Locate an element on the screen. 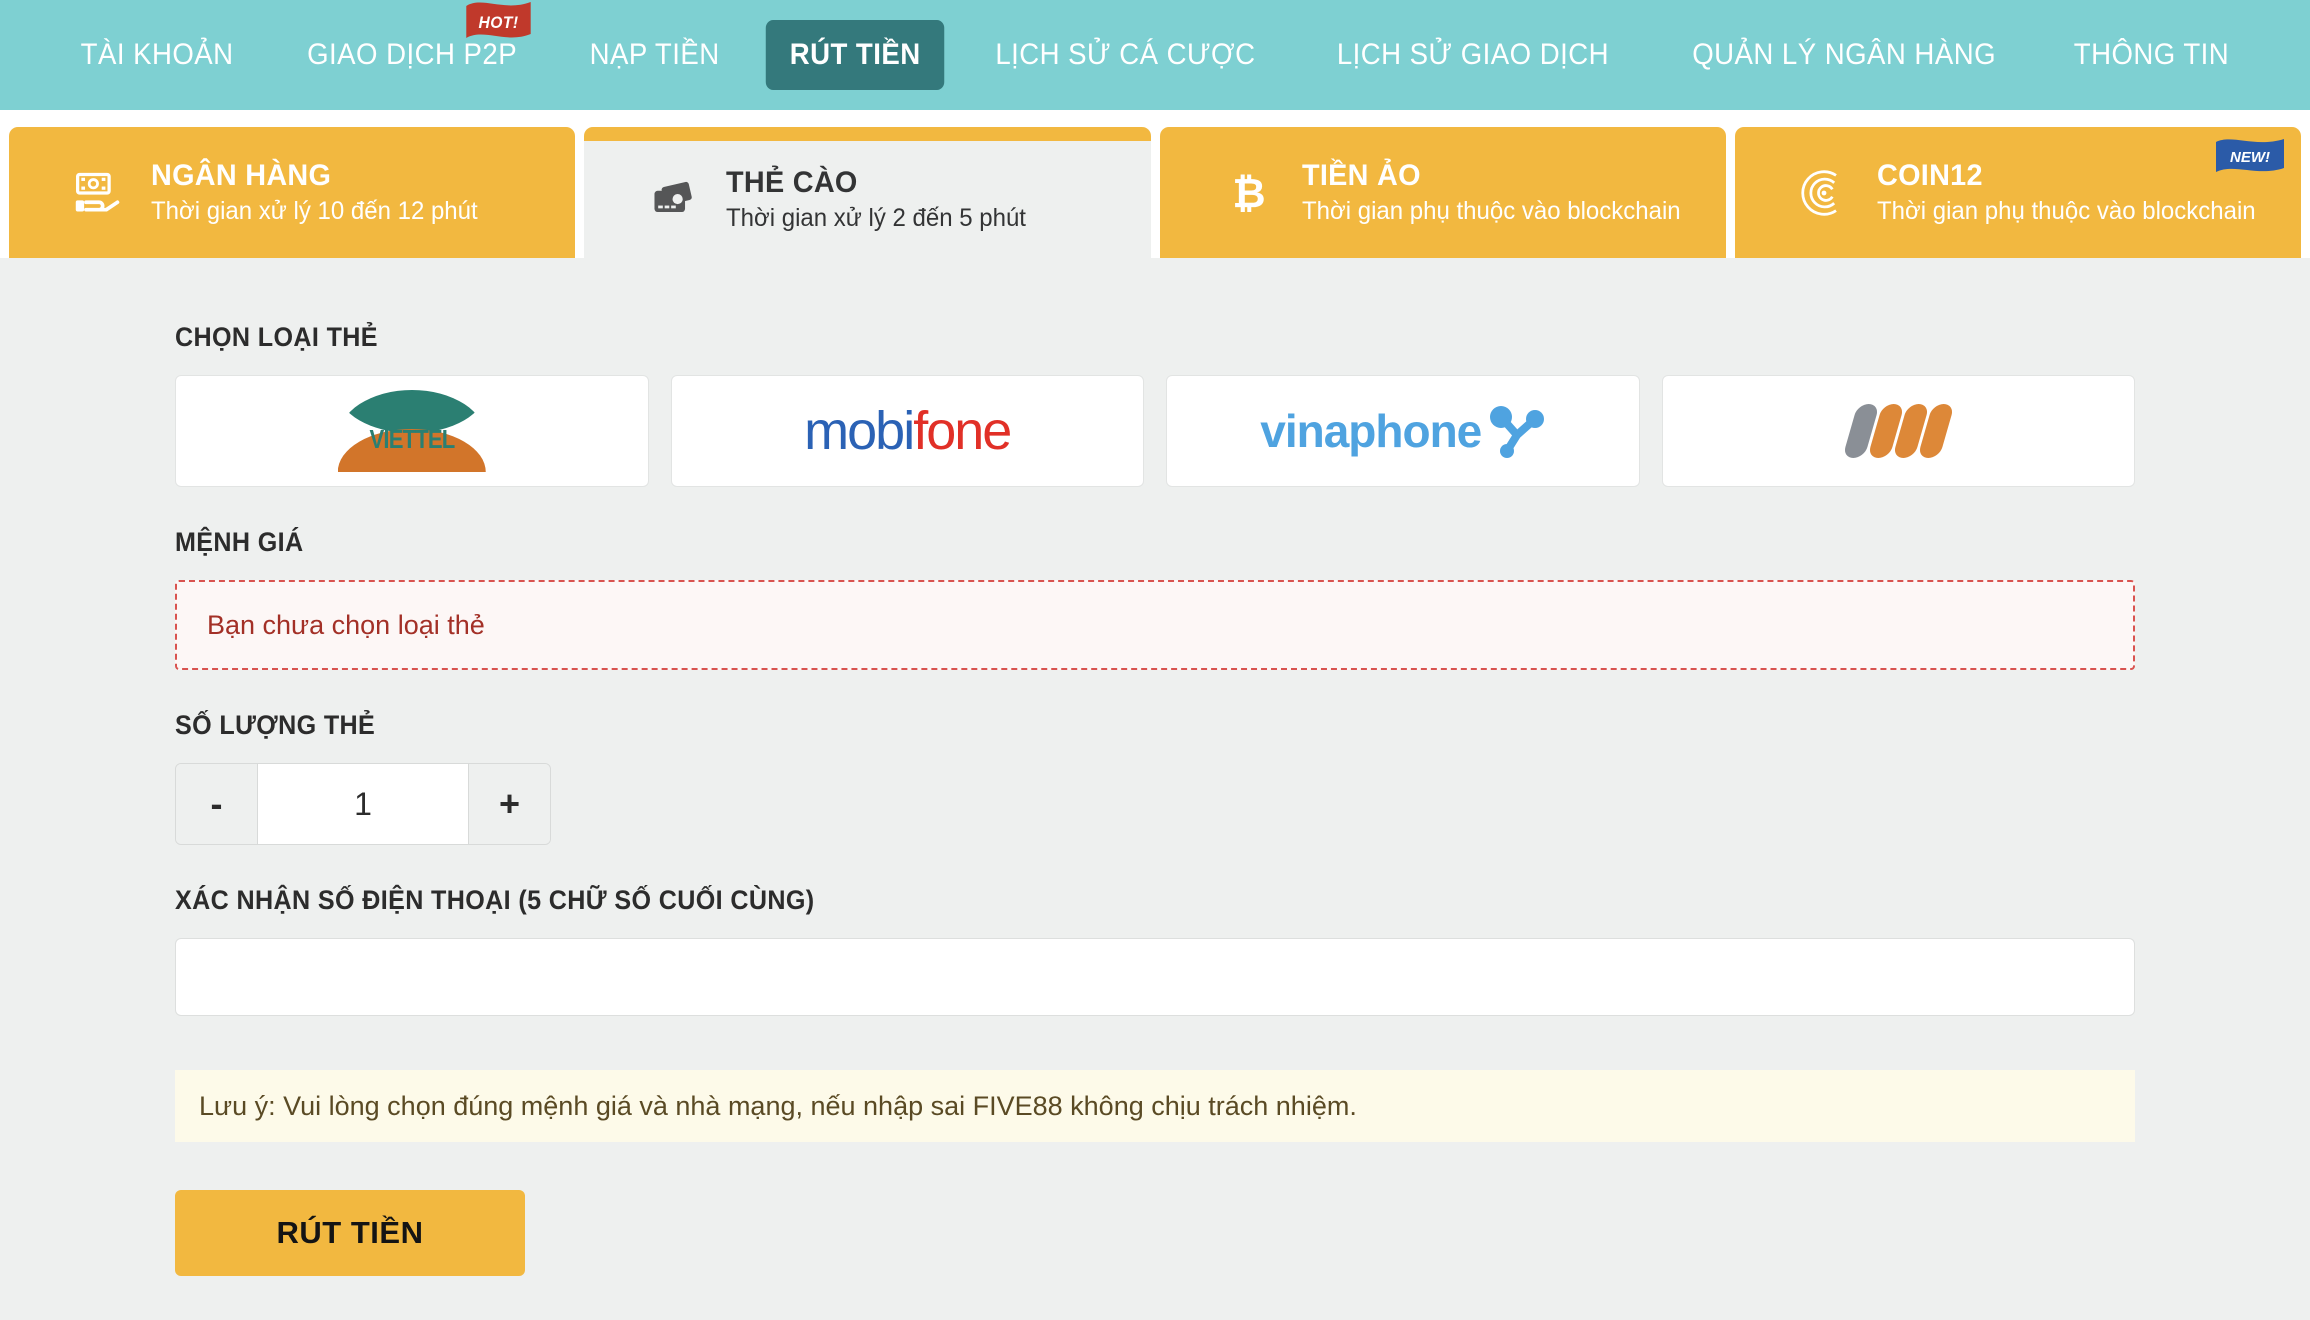  quantity-label: SỐ LƯỢNG THẺ is located at coordinates (275, 725).